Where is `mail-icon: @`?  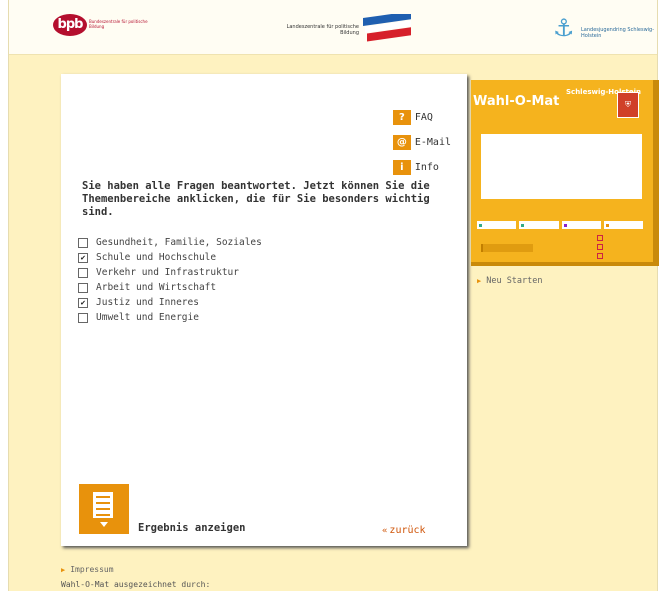
mail-icon: @ is located at coordinates (401, 142).